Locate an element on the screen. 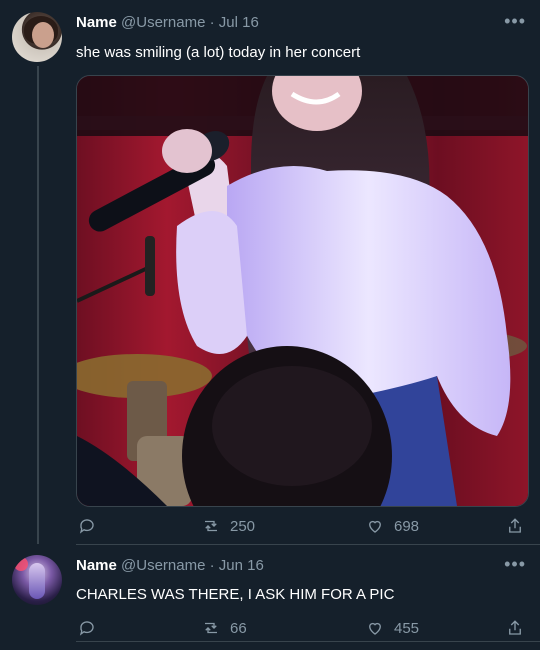 This screenshot has height=650, width=540. like-count: 455 is located at coordinates (407, 628).